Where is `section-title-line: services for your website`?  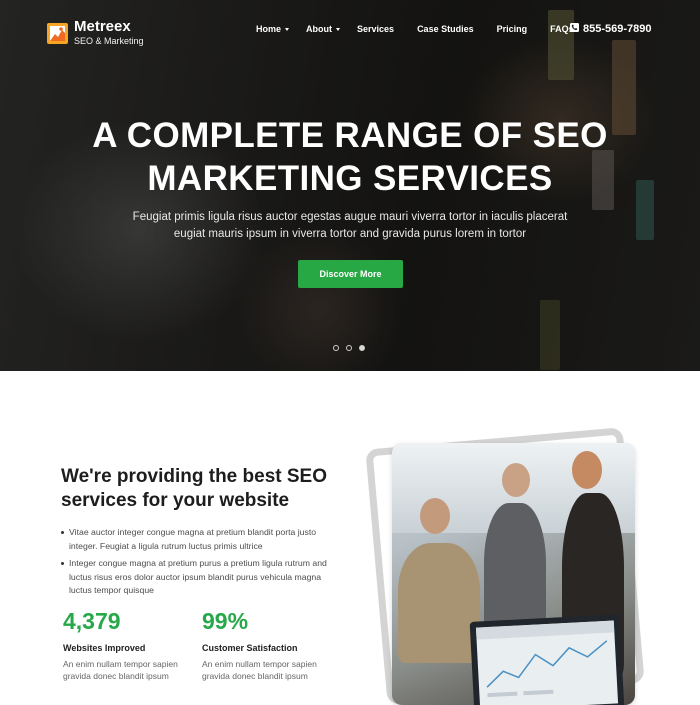
section-title-line: services for your website is located at coordinates (175, 500).